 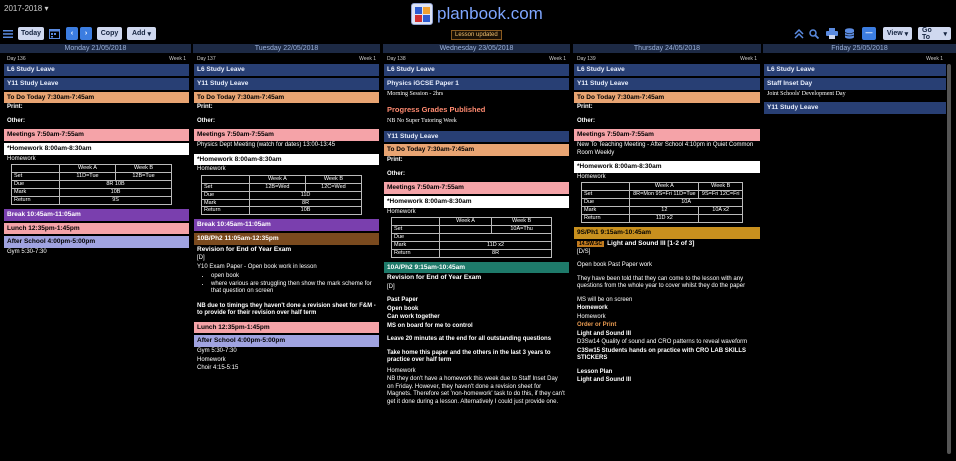 I want to click on status-message: Lesson updated, so click(x=476, y=35).